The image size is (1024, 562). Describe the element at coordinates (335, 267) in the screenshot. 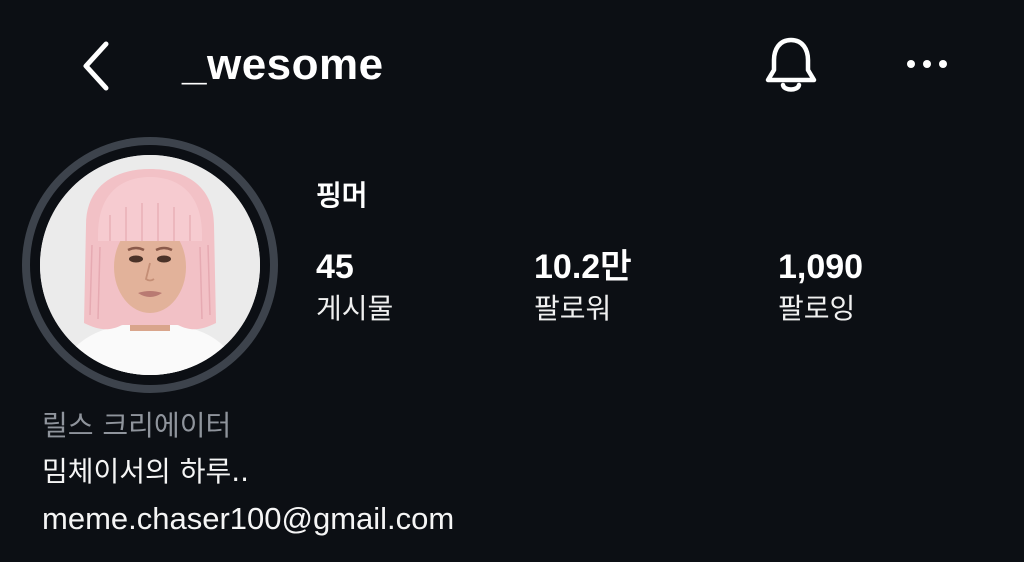

I see `posts-count: 45` at that location.